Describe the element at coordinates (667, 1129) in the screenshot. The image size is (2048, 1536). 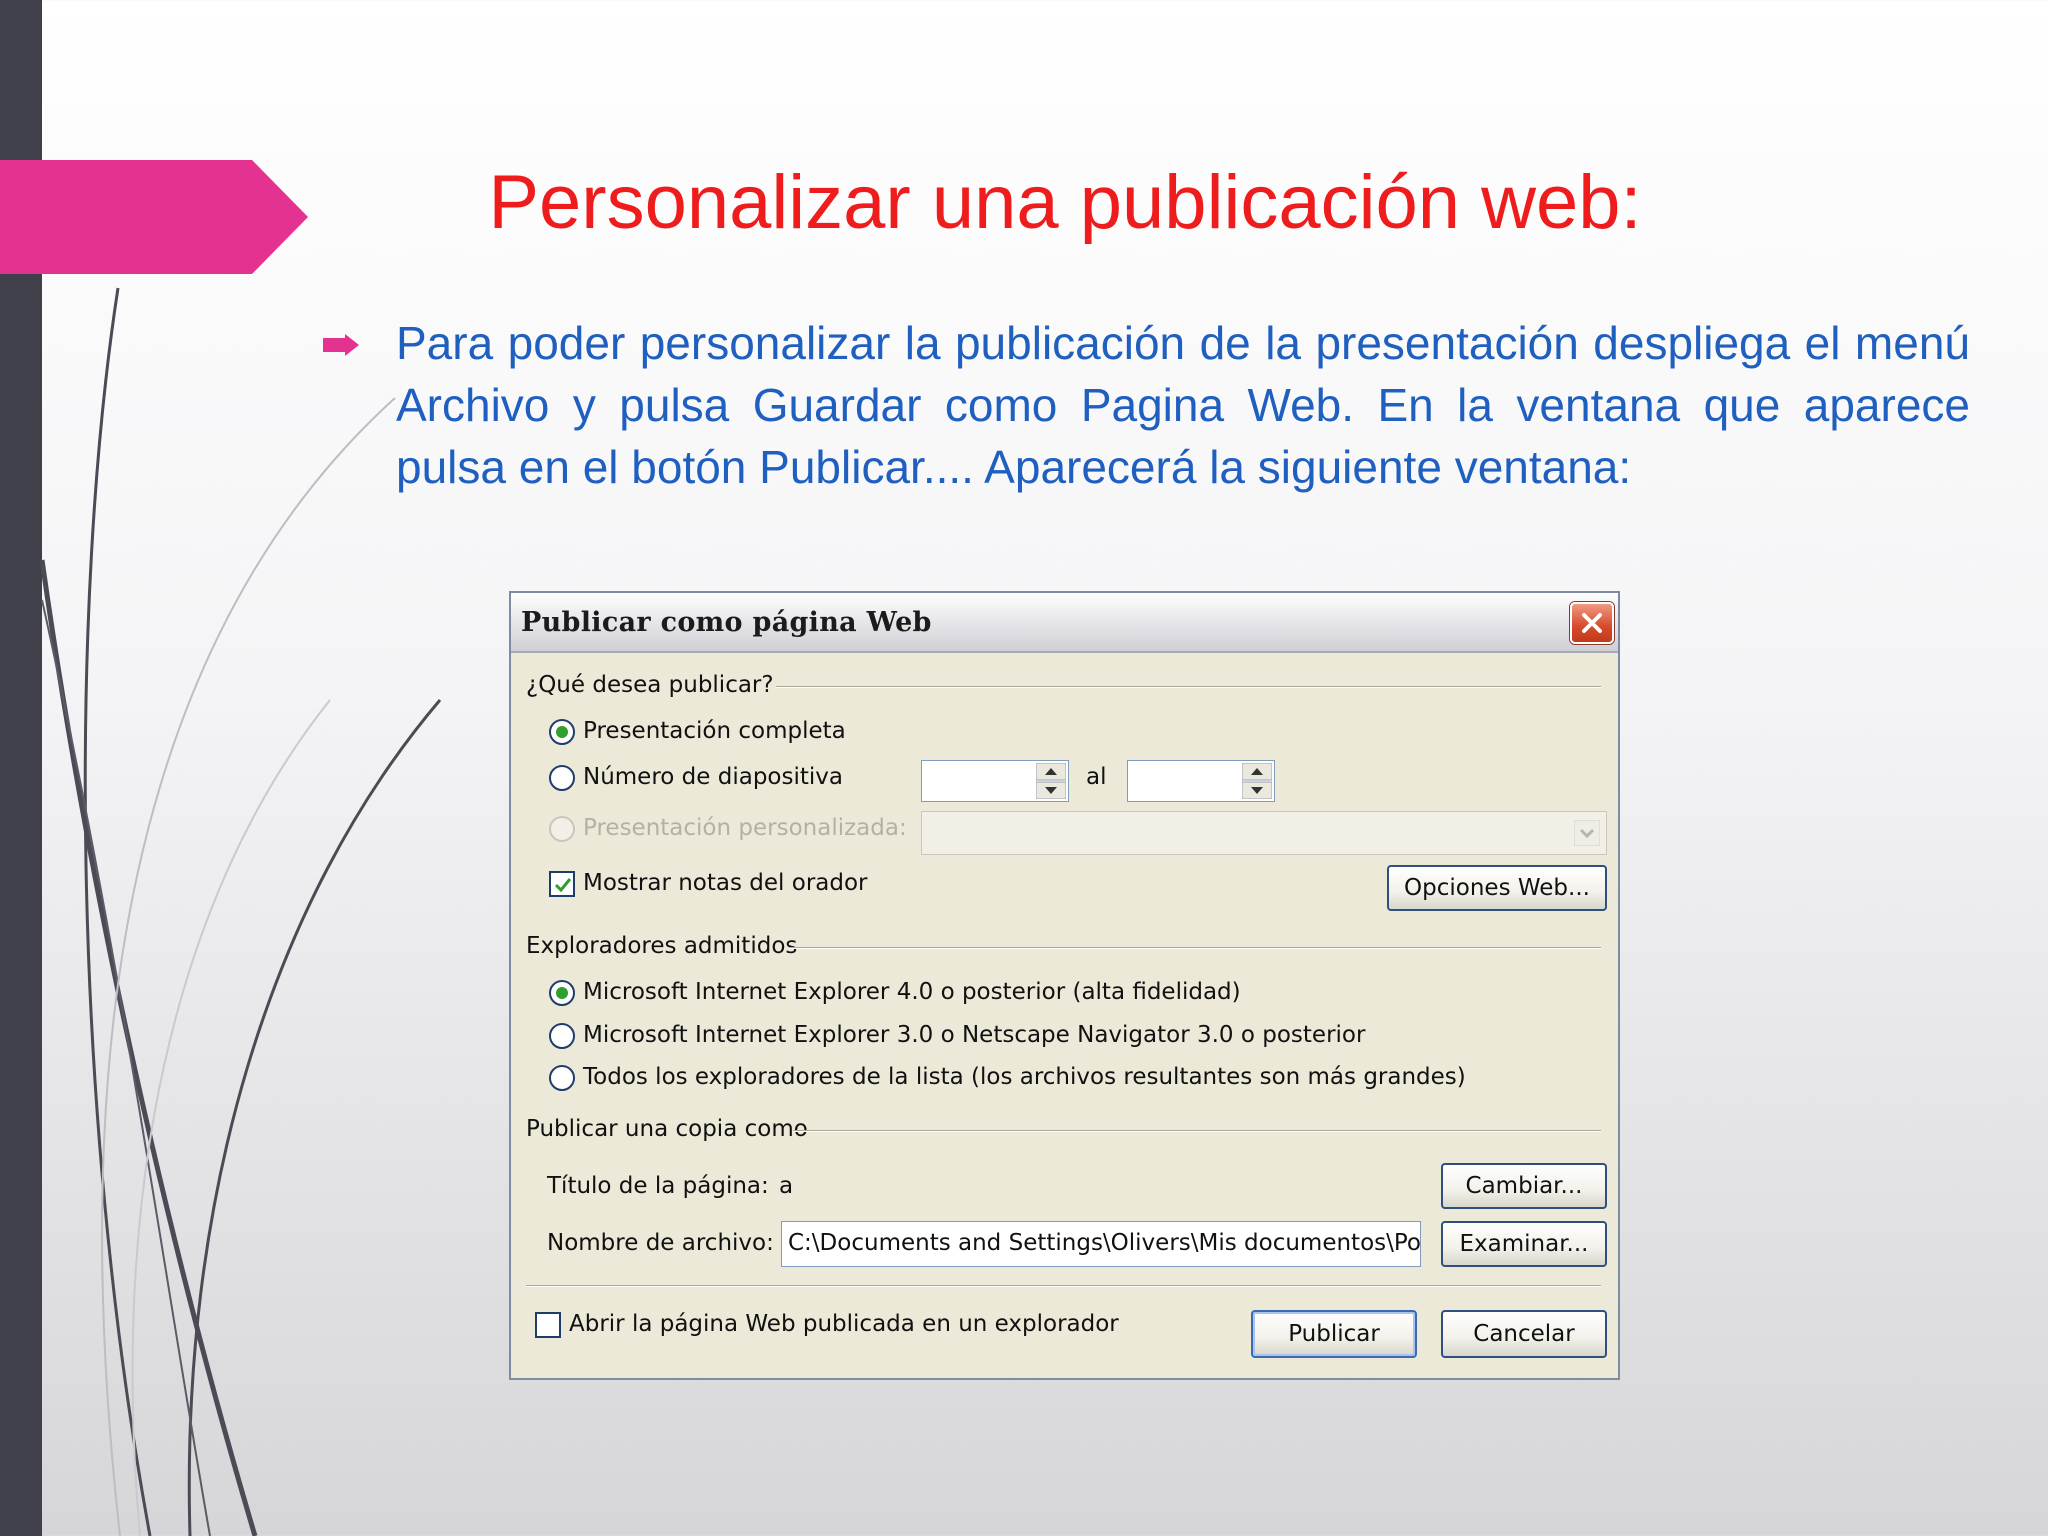
I see `group-label-copy: Publicar una copia como` at that location.